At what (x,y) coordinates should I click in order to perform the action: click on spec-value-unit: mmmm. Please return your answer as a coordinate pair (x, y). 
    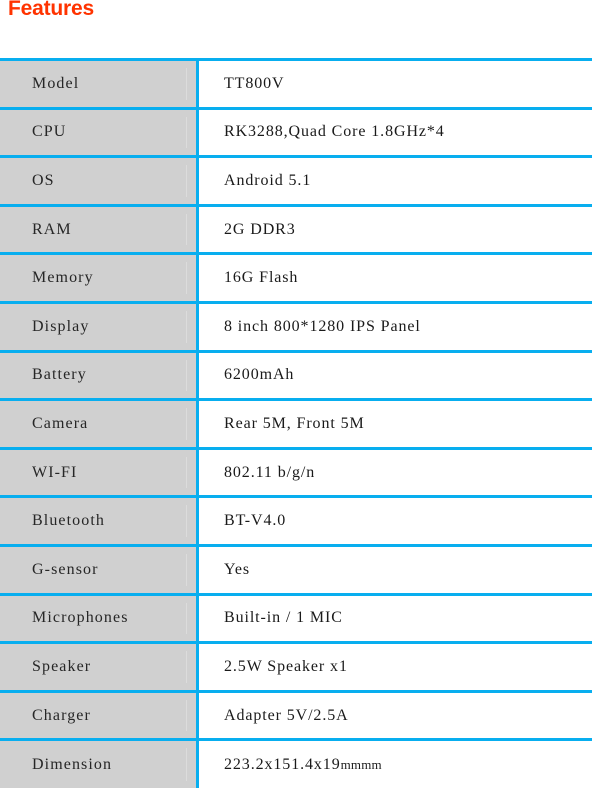
    Looking at the image, I should click on (361, 764).